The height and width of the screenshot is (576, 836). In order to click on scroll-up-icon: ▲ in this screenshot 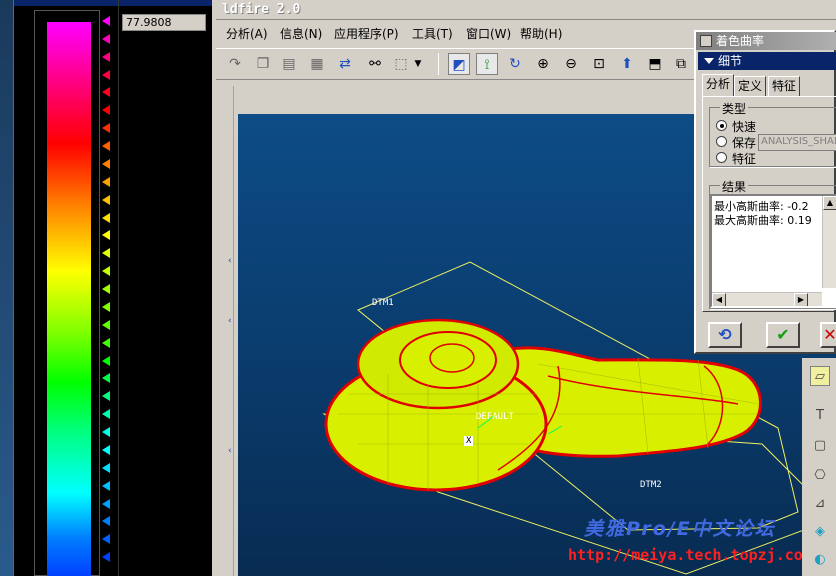, I will do `click(829, 203)`.